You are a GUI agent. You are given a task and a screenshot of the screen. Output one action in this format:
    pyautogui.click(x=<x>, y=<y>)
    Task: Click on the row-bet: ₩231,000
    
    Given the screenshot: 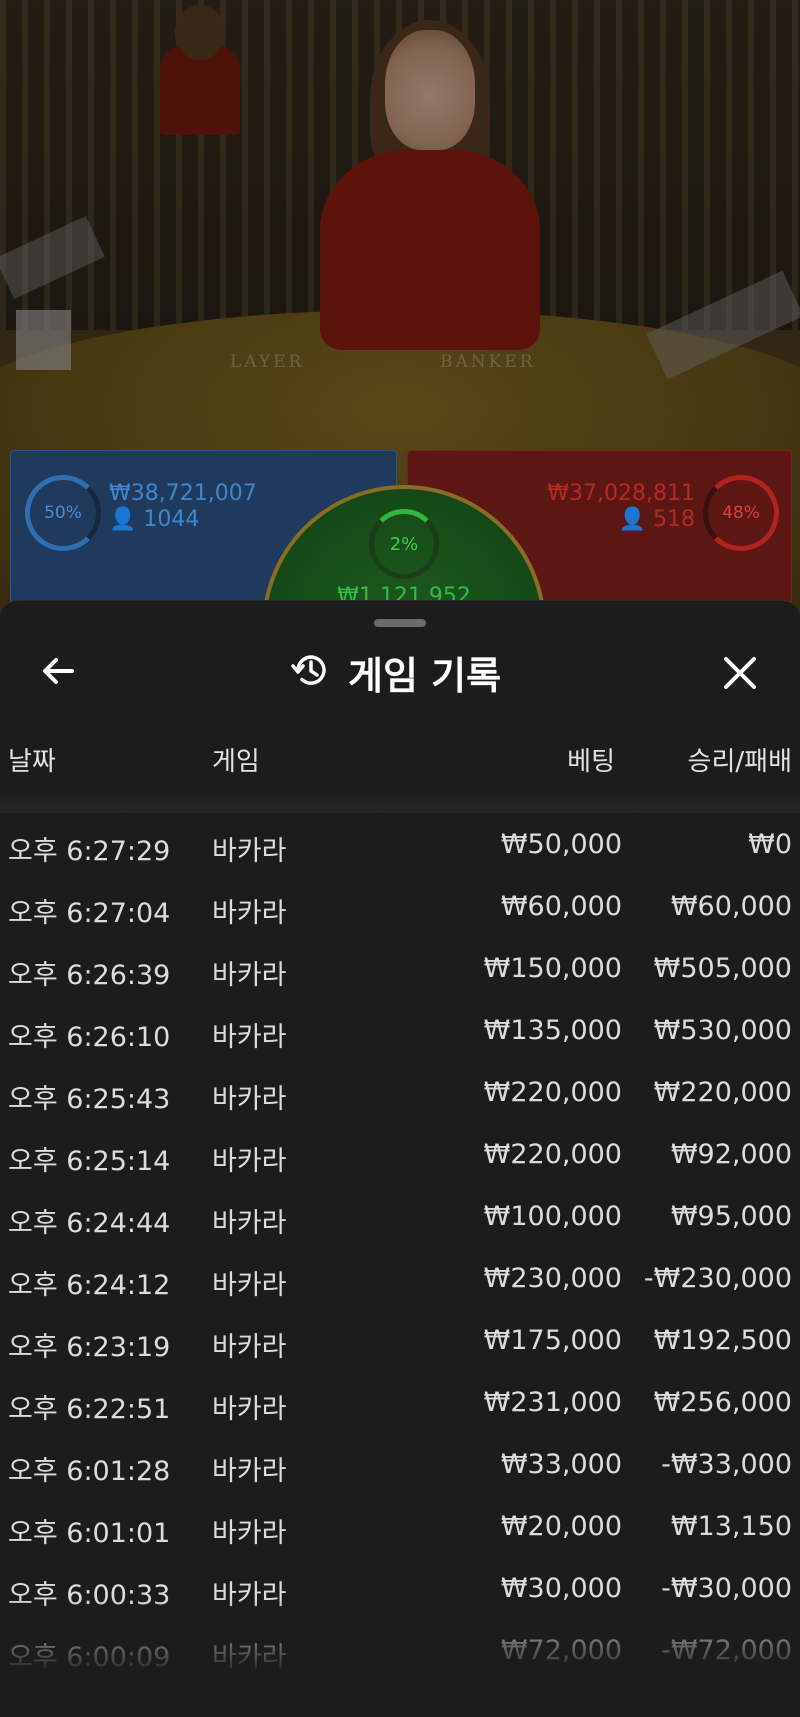 What is the action you would take?
    pyautogui.click(x=552, y=1402)
    